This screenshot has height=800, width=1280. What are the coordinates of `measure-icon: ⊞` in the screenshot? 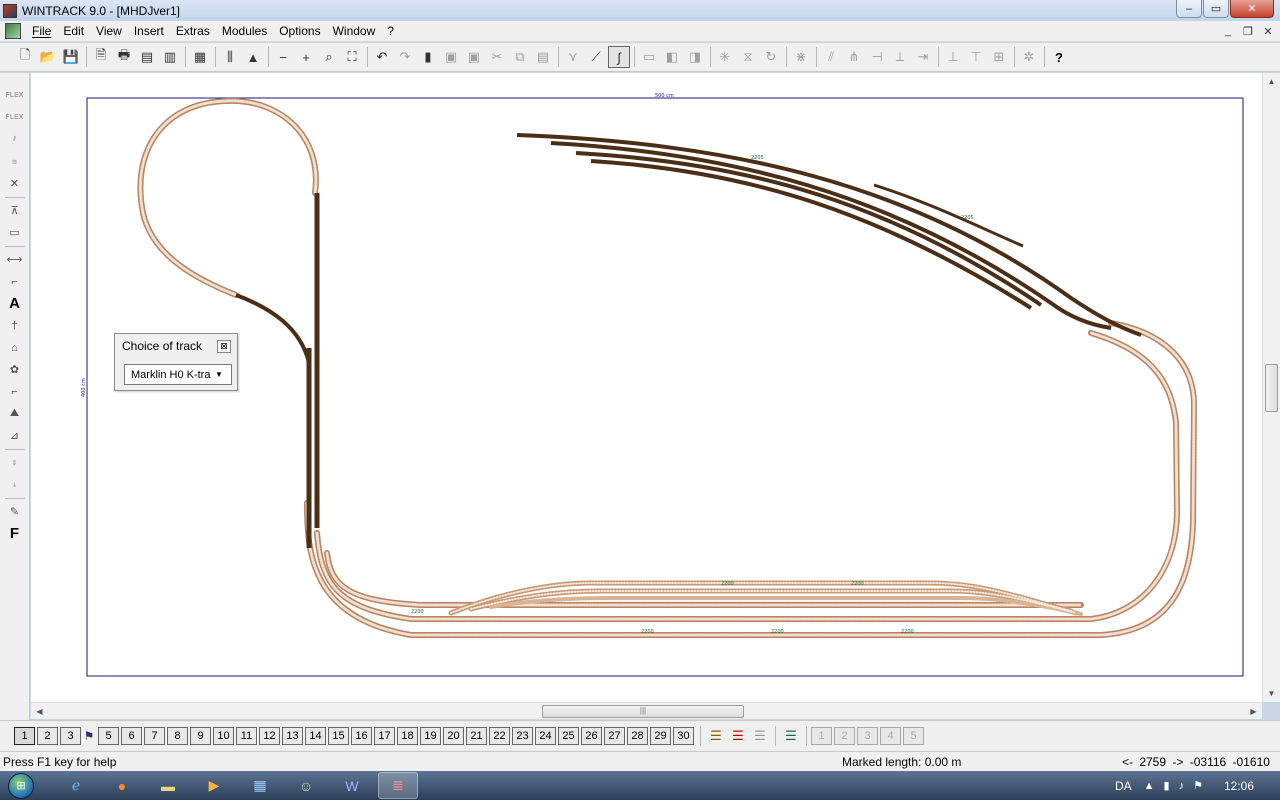 It's located at (999, 57).